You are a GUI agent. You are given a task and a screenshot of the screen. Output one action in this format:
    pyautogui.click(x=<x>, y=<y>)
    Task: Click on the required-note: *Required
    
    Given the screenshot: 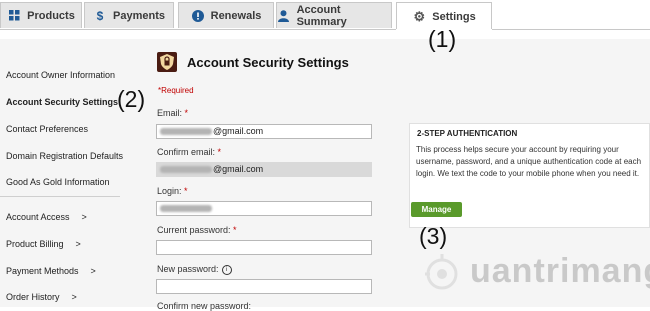 What is the action you would take?
    pyautogui.click(x=176, y=90)
    